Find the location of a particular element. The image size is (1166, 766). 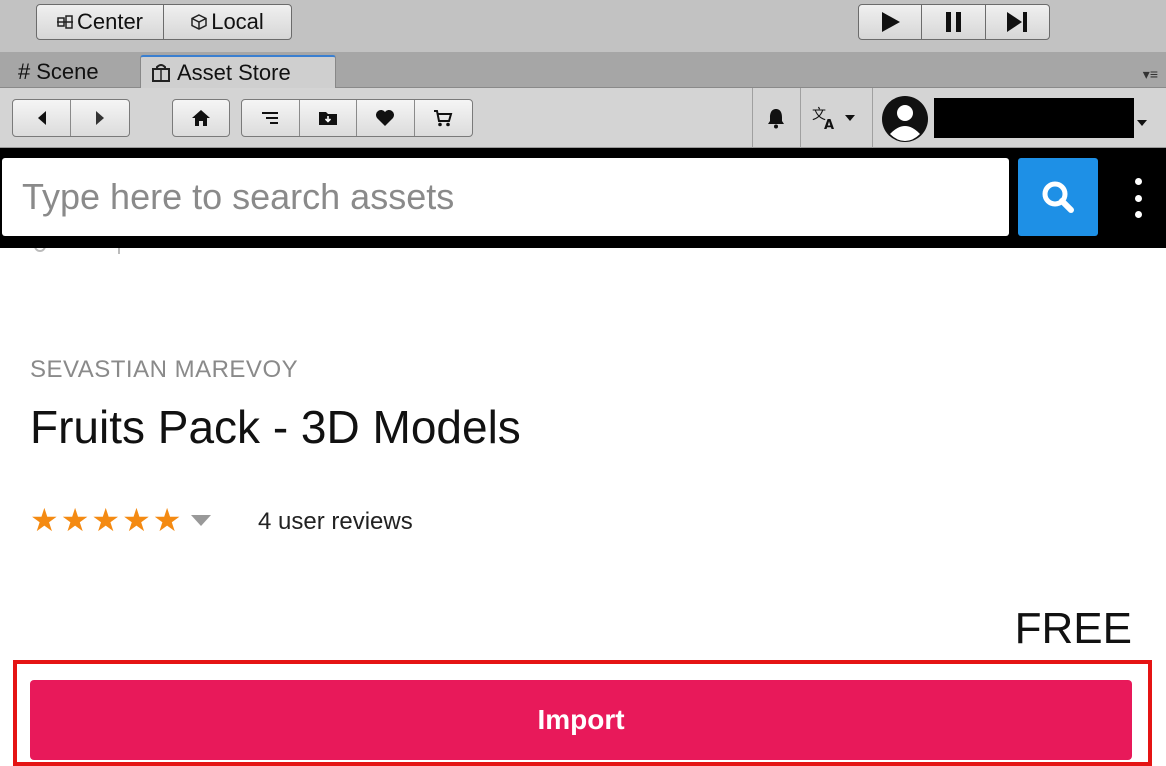

reviews-link: 4 user reviews is located at coordinates (335, 522).